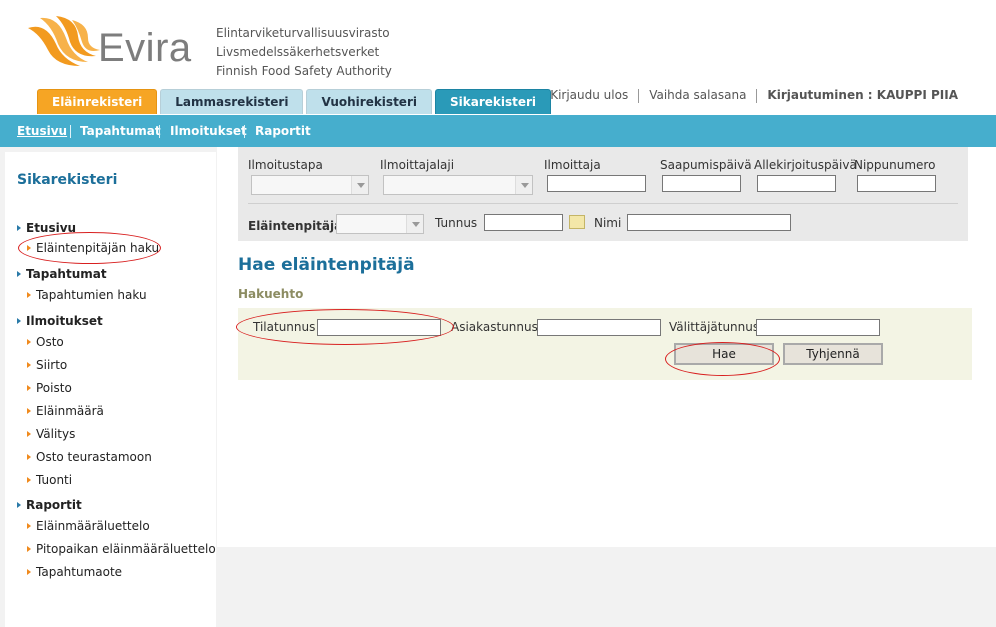  I want to click on sidebar-item-label: Eläintenpitäjän haku, so click(98, 248).